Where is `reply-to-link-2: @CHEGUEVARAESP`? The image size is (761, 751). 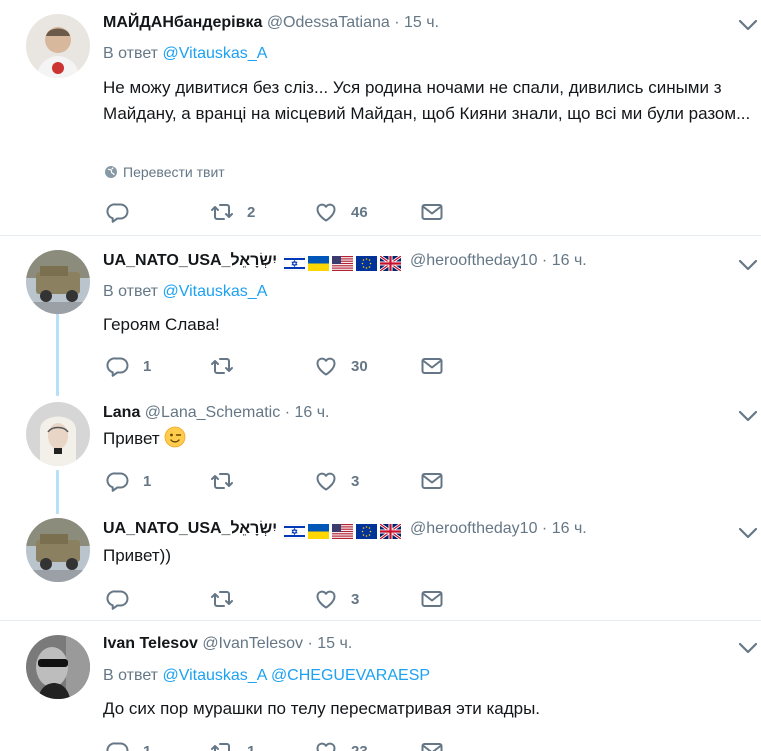 reply-to-link-2: @CHEGUEVARAESP is located at coordinates (350, 675).